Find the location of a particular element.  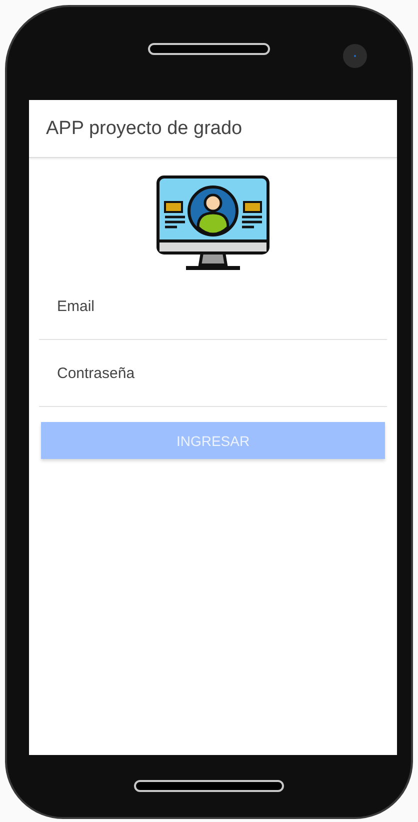

password-field: Contraseña is located at coordinates (213, 373).